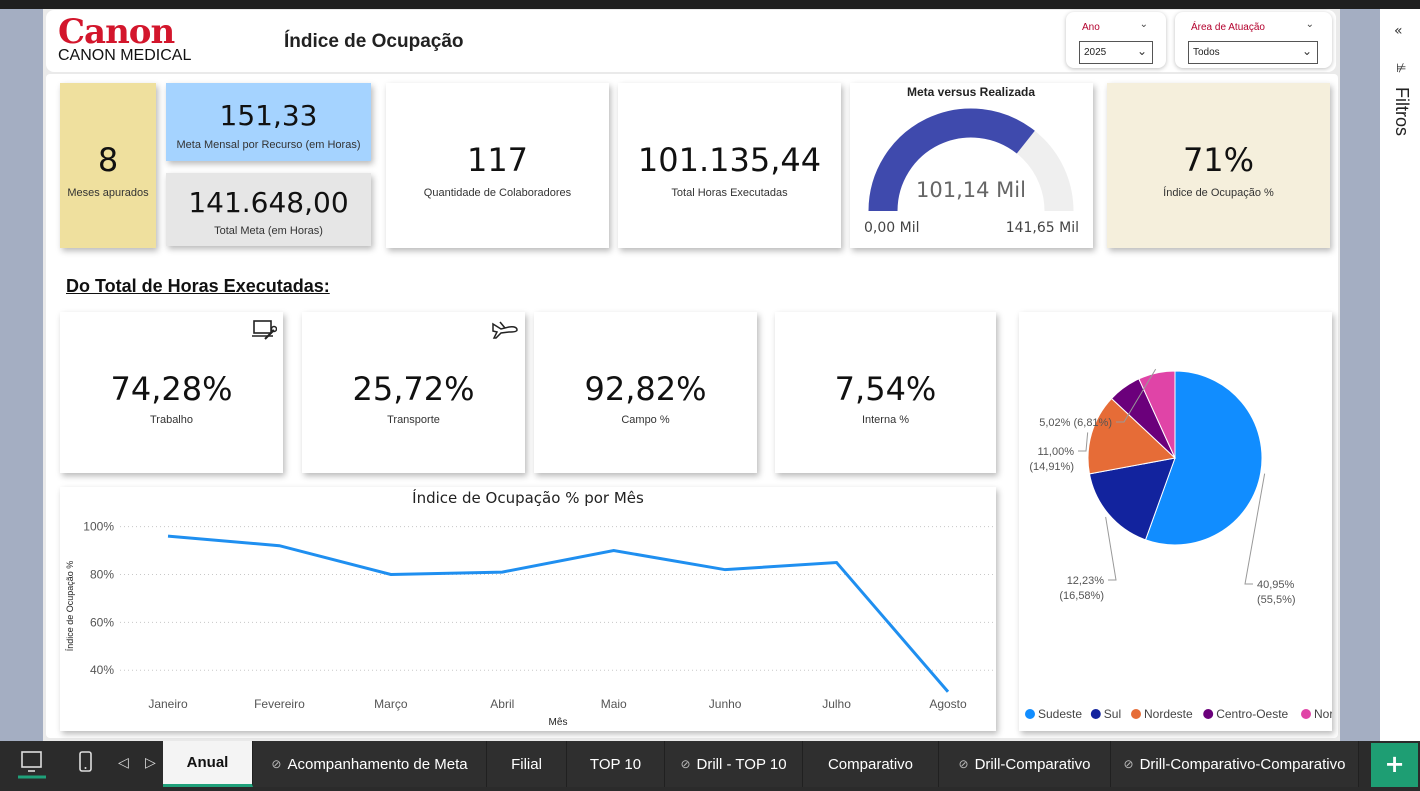 The image size is (1420, 791). I want to click on kpi-card-total-meta: 141.648,00 Total Meta (em Horas), so click(268, 209).